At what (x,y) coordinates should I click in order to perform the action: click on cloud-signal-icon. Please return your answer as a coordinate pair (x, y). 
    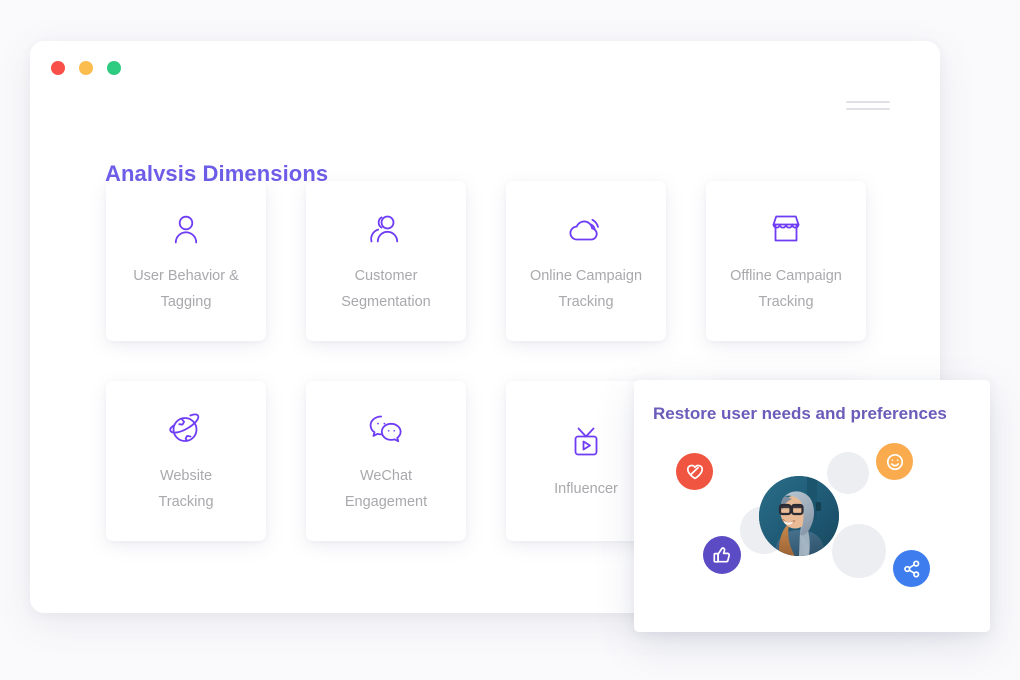
    Looking at the image, I should click on (586, 229).